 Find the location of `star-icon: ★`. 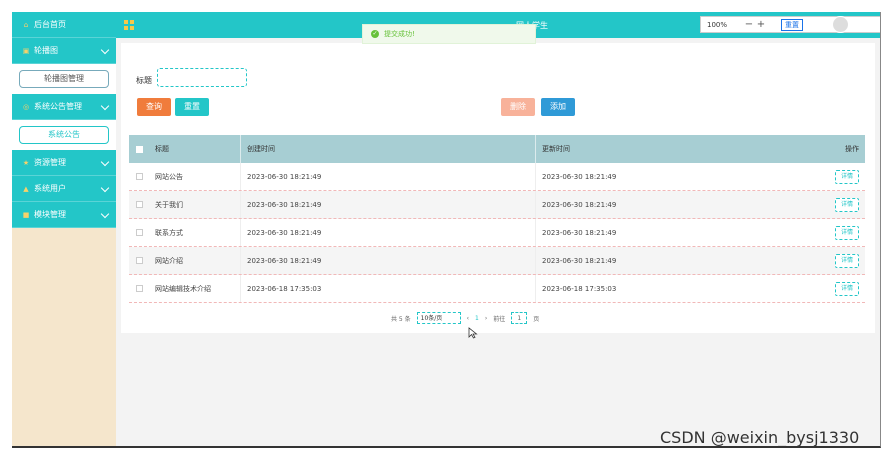

star-icon: ★ is located at coordinates (26, 162).